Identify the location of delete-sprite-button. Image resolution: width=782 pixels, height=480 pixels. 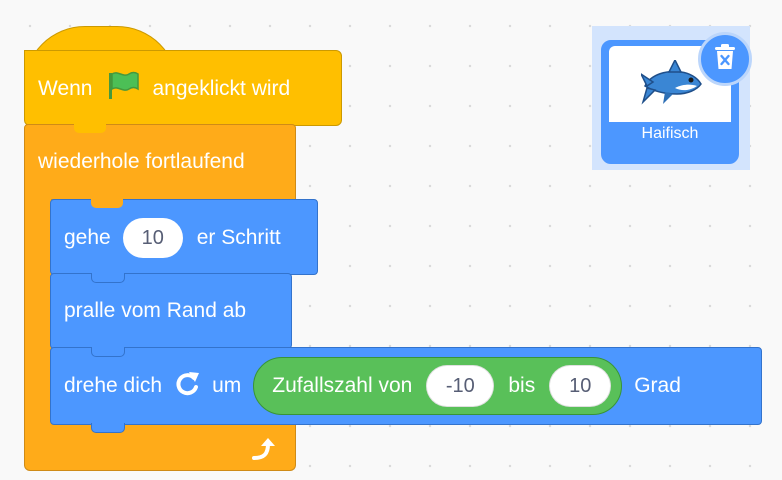
(725, 59).